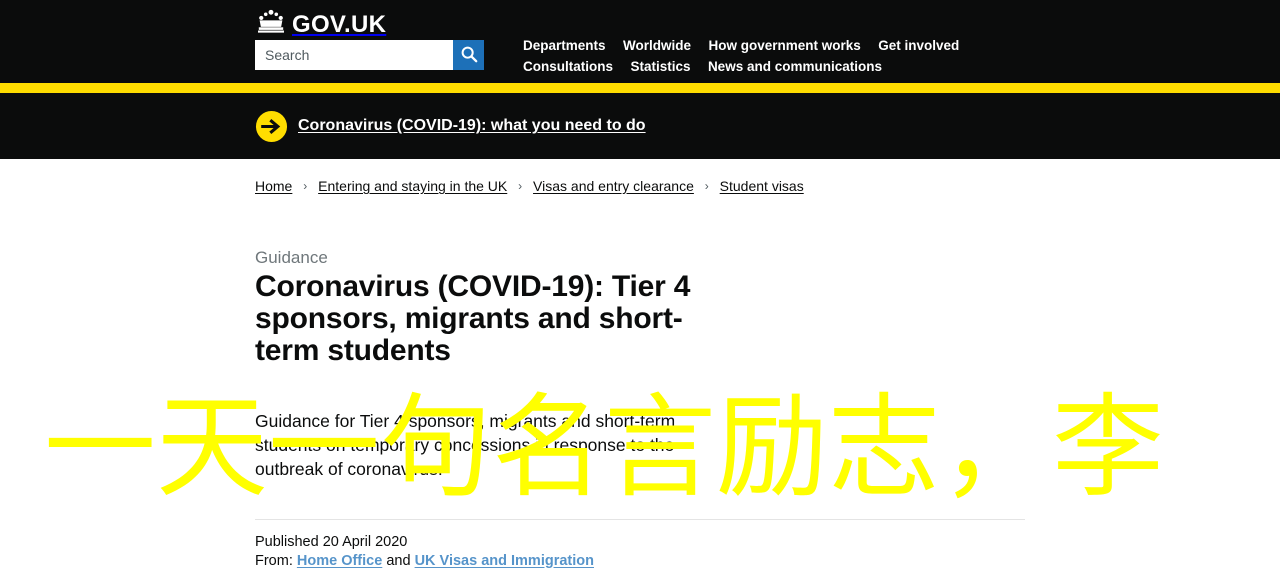 Image resolution: width=1280 pixels, height=570 pixels. I want to click on nav-link-how-government-works: How government works, so click(784, 45).